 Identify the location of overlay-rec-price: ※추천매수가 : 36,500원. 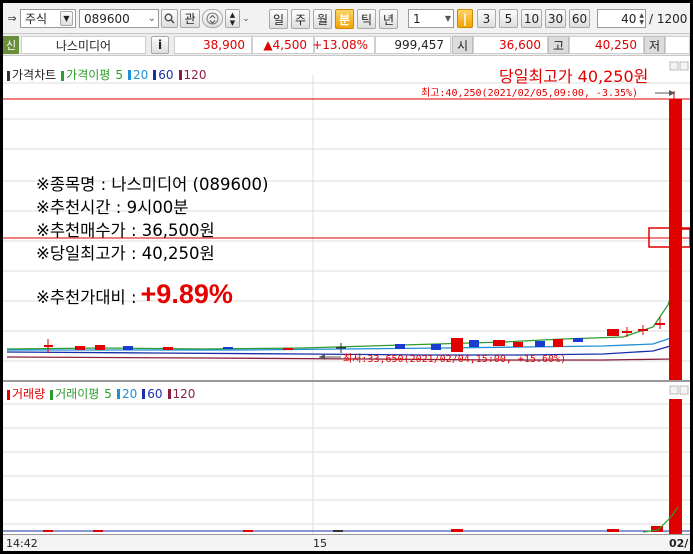
(125, 230).